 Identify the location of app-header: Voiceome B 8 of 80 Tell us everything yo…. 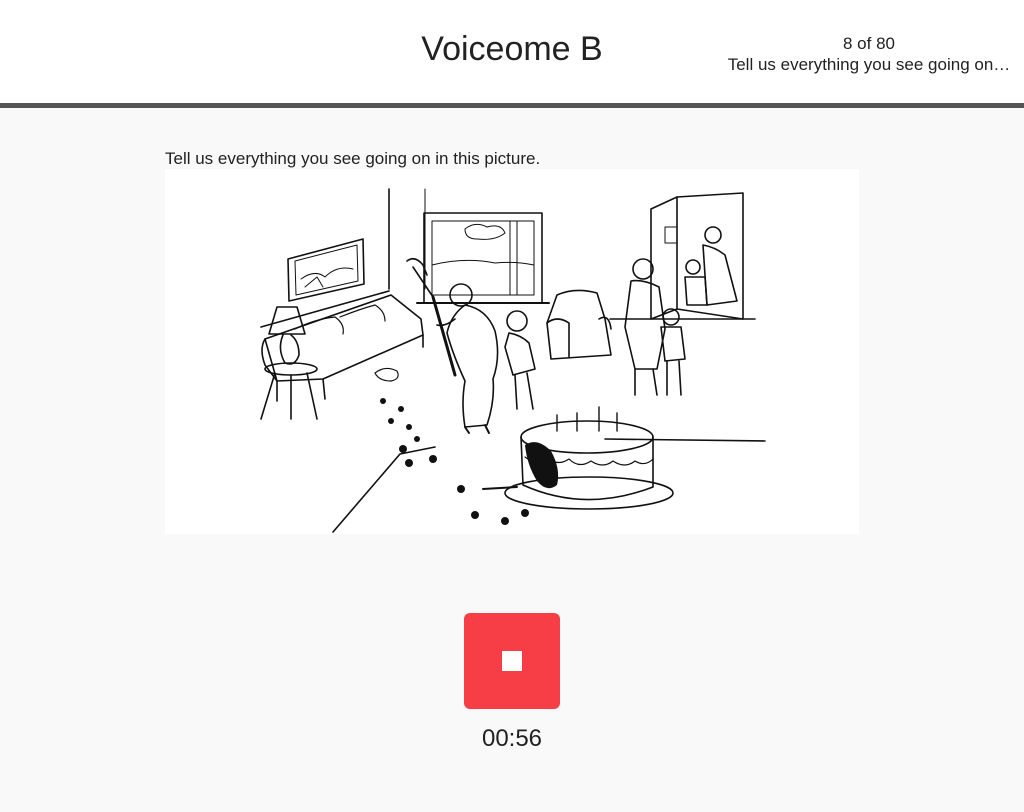
(512, 54).